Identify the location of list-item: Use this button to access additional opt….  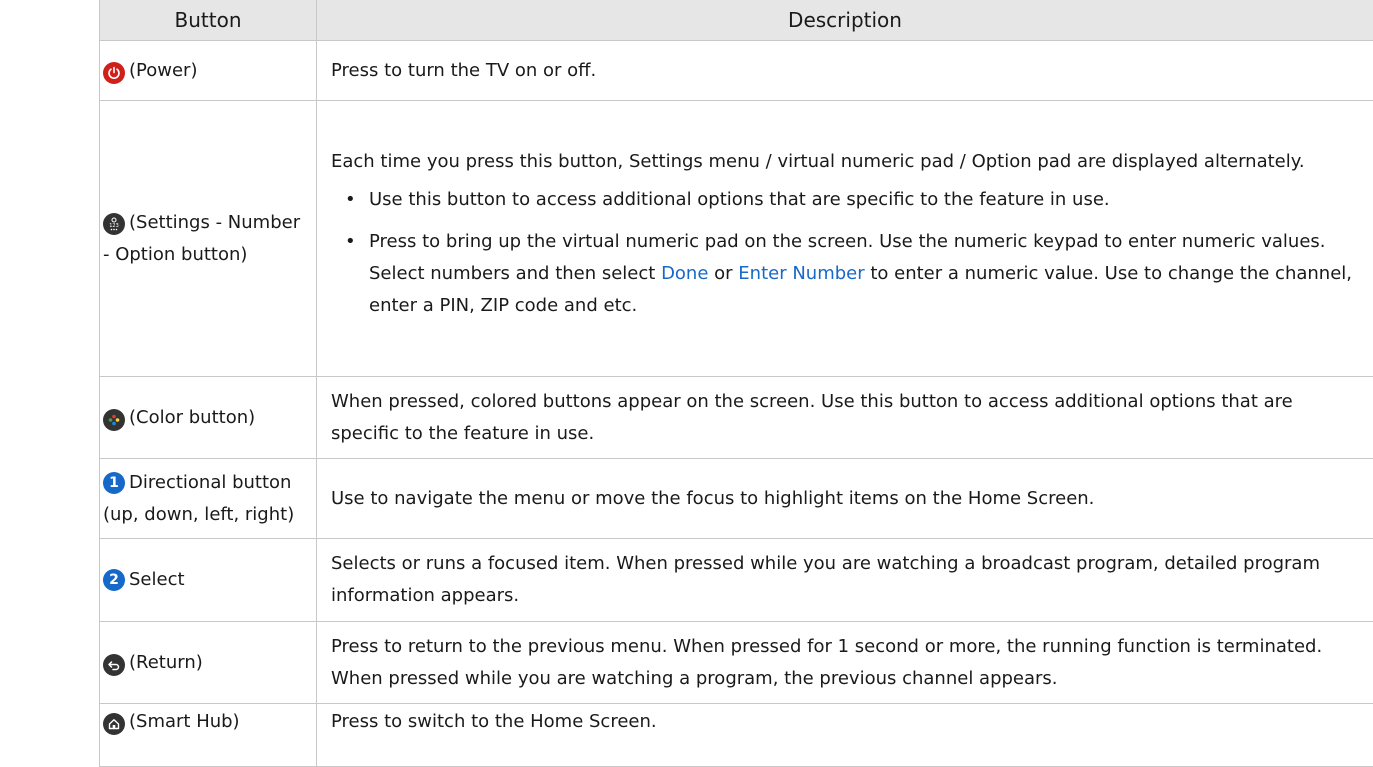
(856, 200).